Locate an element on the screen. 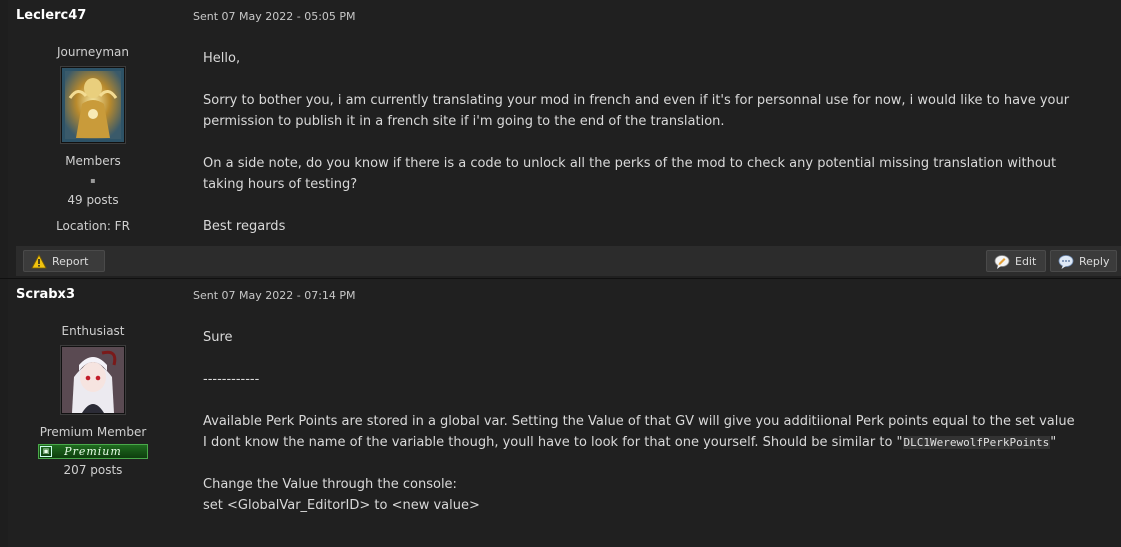 This screenshot has height=547, width=1121. post-author-username: Leclerc47 is located at coordinates (51, 15).